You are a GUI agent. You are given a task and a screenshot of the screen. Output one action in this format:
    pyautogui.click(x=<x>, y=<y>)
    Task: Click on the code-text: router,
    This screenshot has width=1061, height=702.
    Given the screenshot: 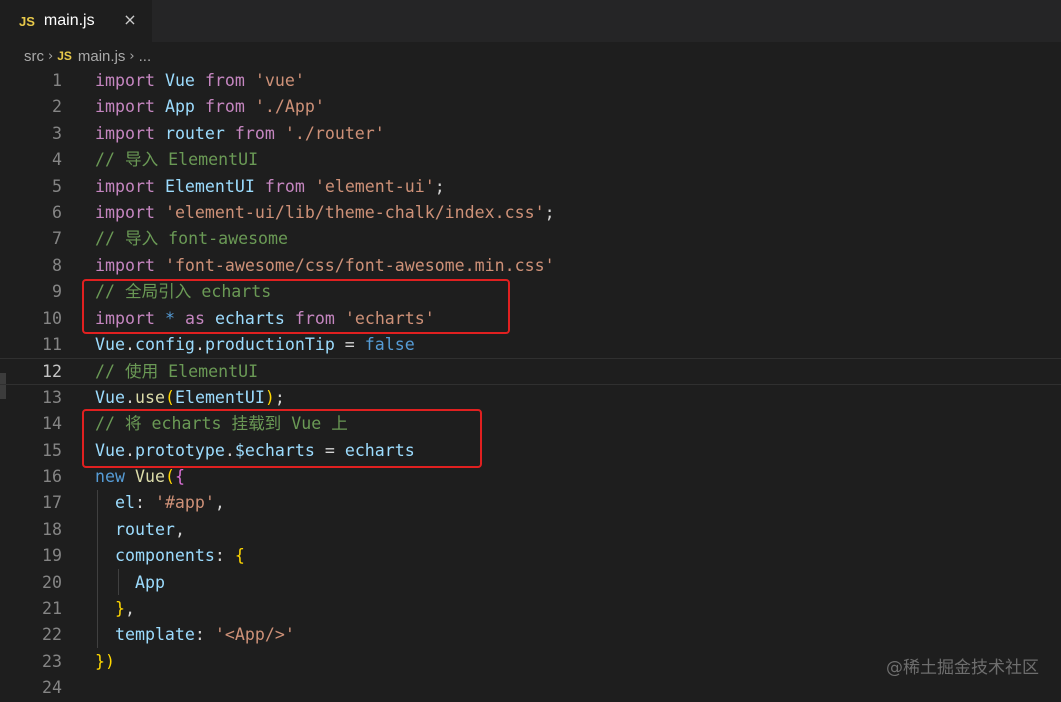 What is the action you would take?
    pyautogui.click(x=149, y=529)
    